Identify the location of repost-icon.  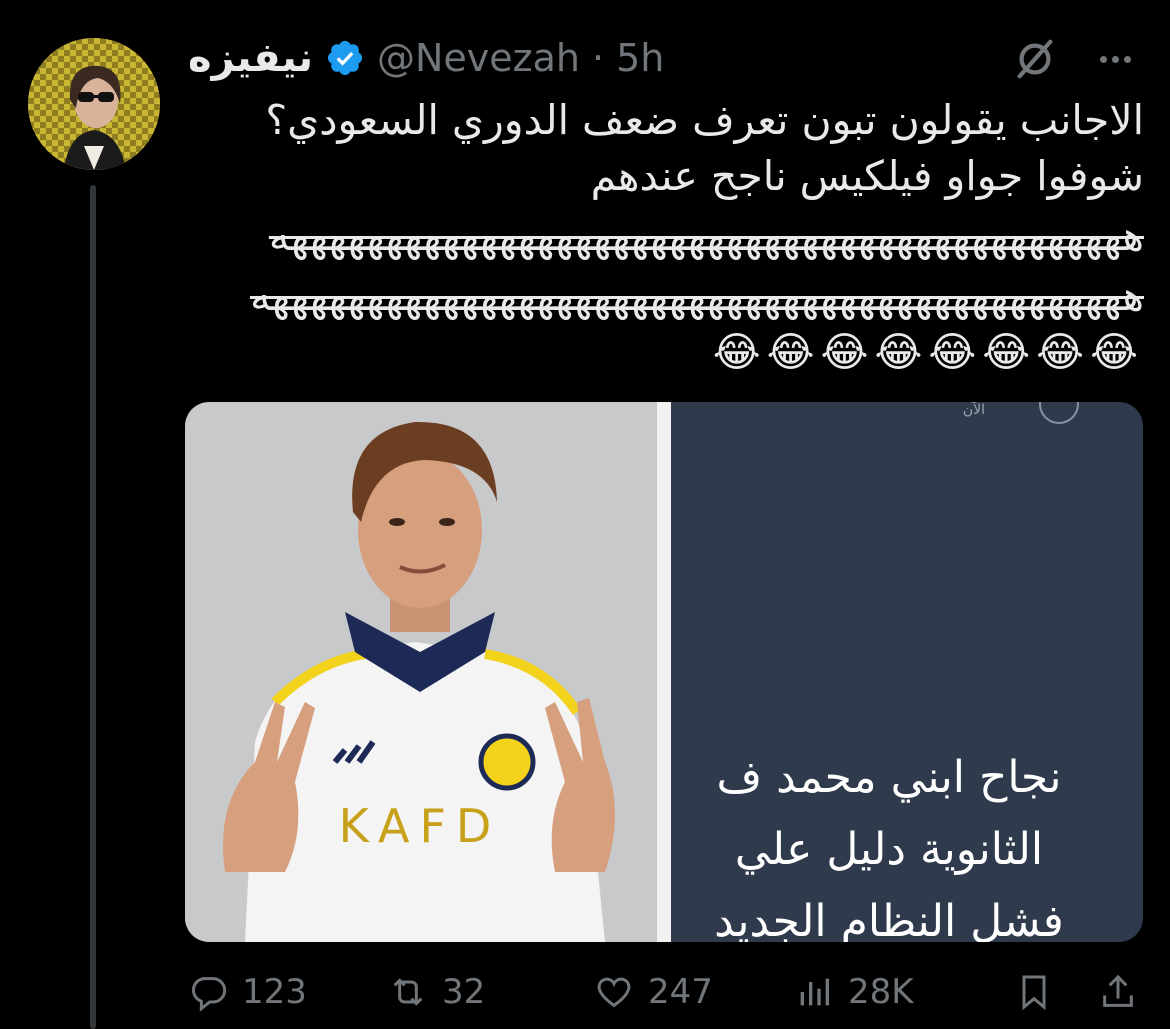
(408, 992).